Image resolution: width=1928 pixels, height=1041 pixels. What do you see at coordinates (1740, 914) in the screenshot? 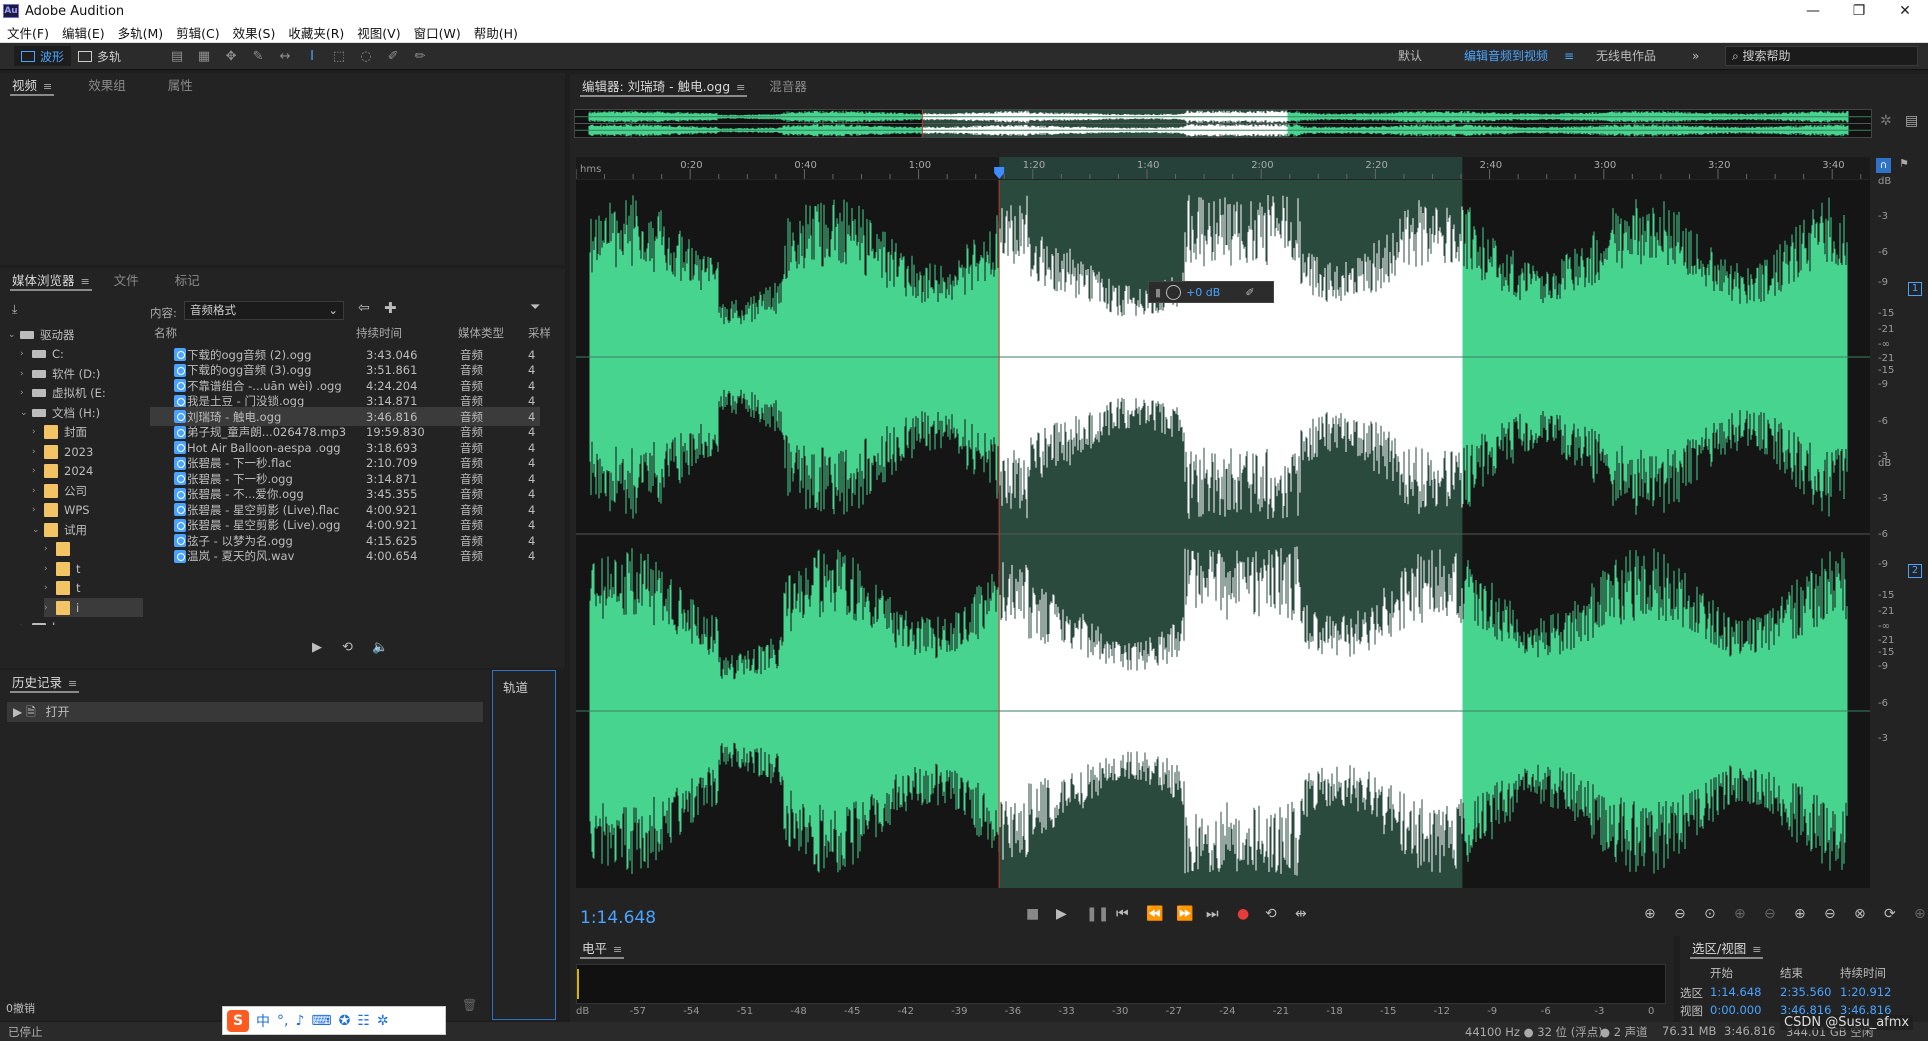
I see `zoom-in-time-icon: ⊕` at bounding box center [1740, 914].